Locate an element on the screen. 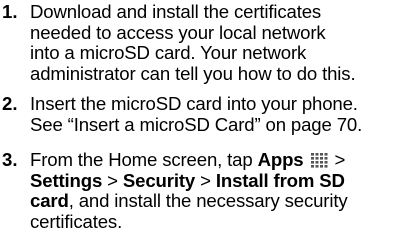 The height and width of the screenshot is (251, 401). apps-grid-icon is located at coordinates (319, 160).